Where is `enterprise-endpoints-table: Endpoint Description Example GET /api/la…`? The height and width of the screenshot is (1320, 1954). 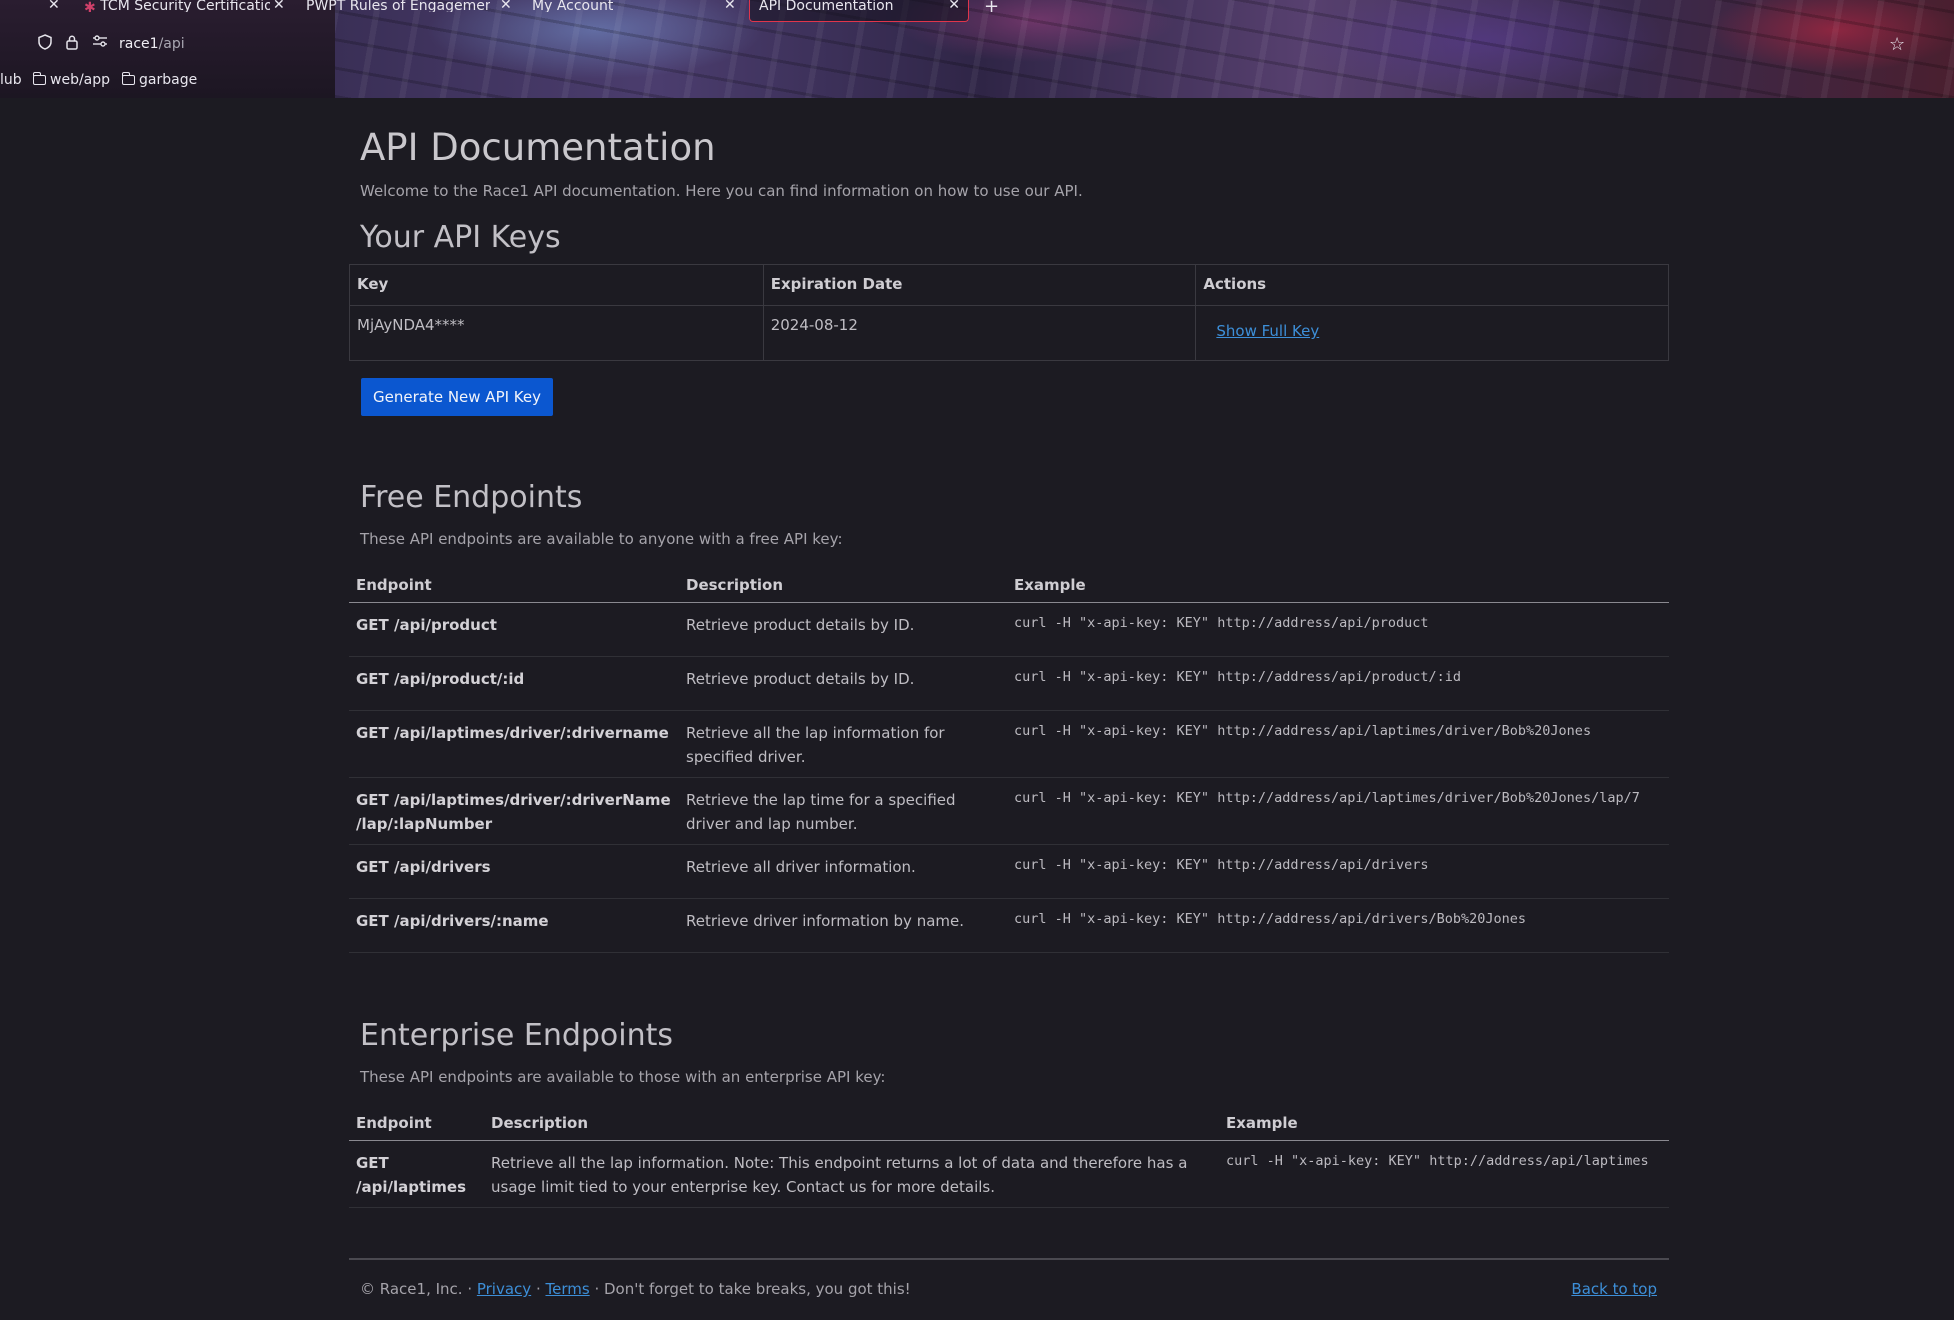 enterprise-endpoints-table: Endpoint Description Example GET /api/la… is located at coordinates (1009, 1156).